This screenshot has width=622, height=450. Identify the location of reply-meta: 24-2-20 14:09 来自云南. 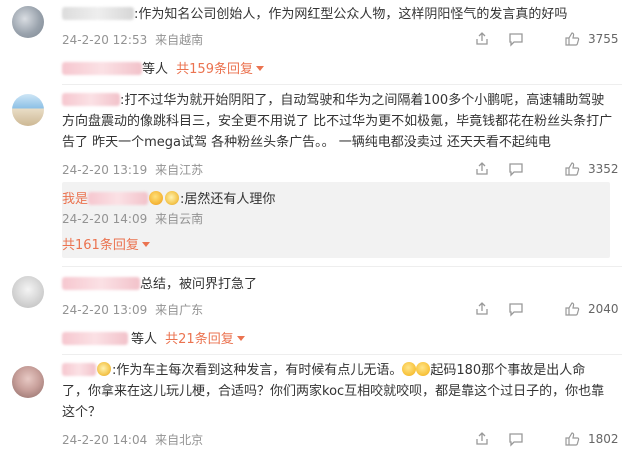
(132, 218).